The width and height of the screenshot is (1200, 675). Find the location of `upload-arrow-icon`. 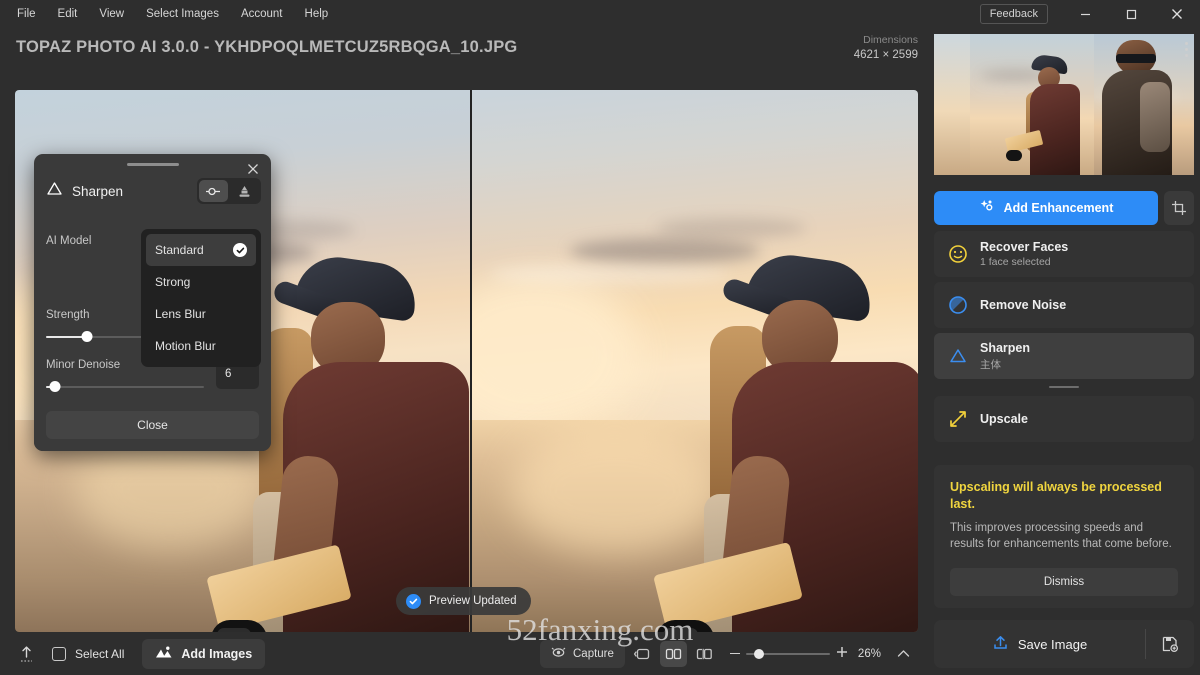

upload-arrow-icon is located at coordinates (1000, 644).